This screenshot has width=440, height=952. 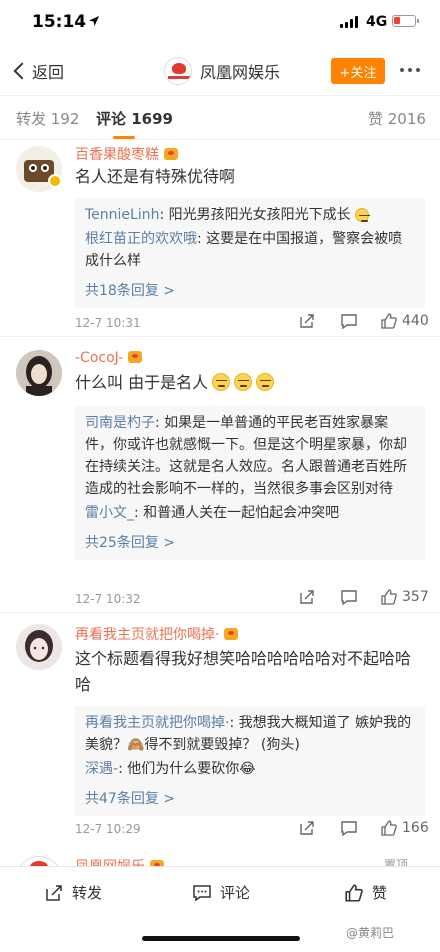 I want to click on username-text: -CocoJ-, so click(x=99, y=358).